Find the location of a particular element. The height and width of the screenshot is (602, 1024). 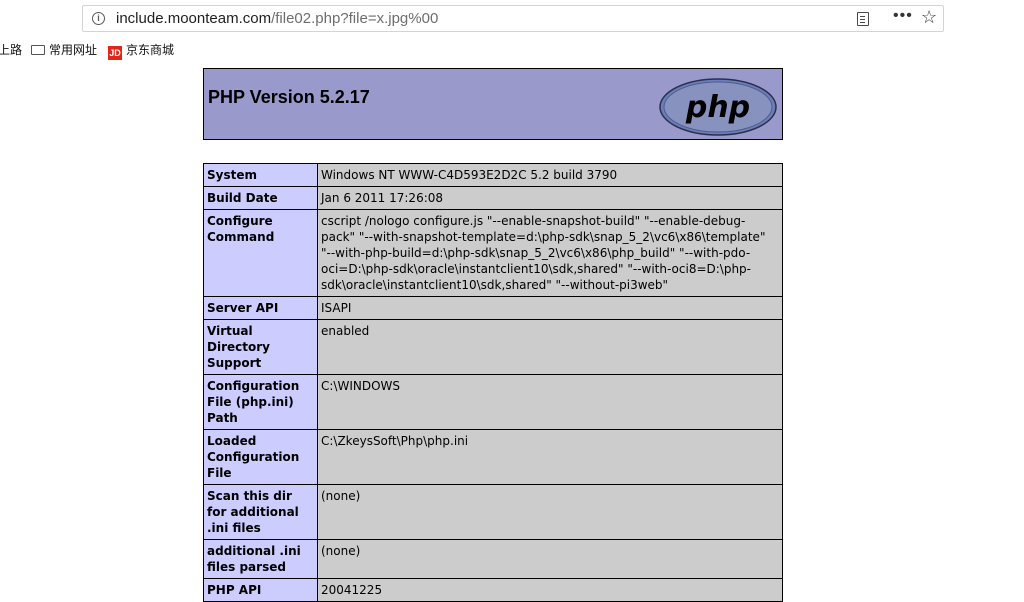

row-value: ISAPI is located at coordinates (550, 308).